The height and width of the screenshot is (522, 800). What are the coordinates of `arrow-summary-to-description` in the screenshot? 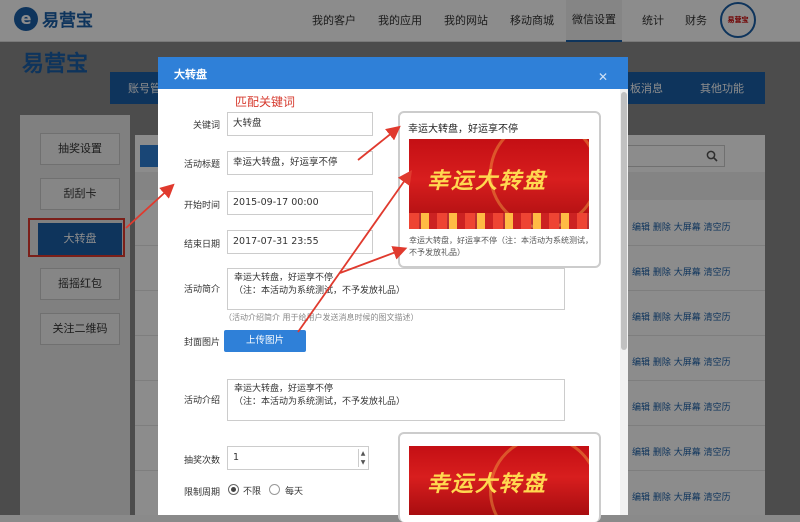 It's located at (373, 260).